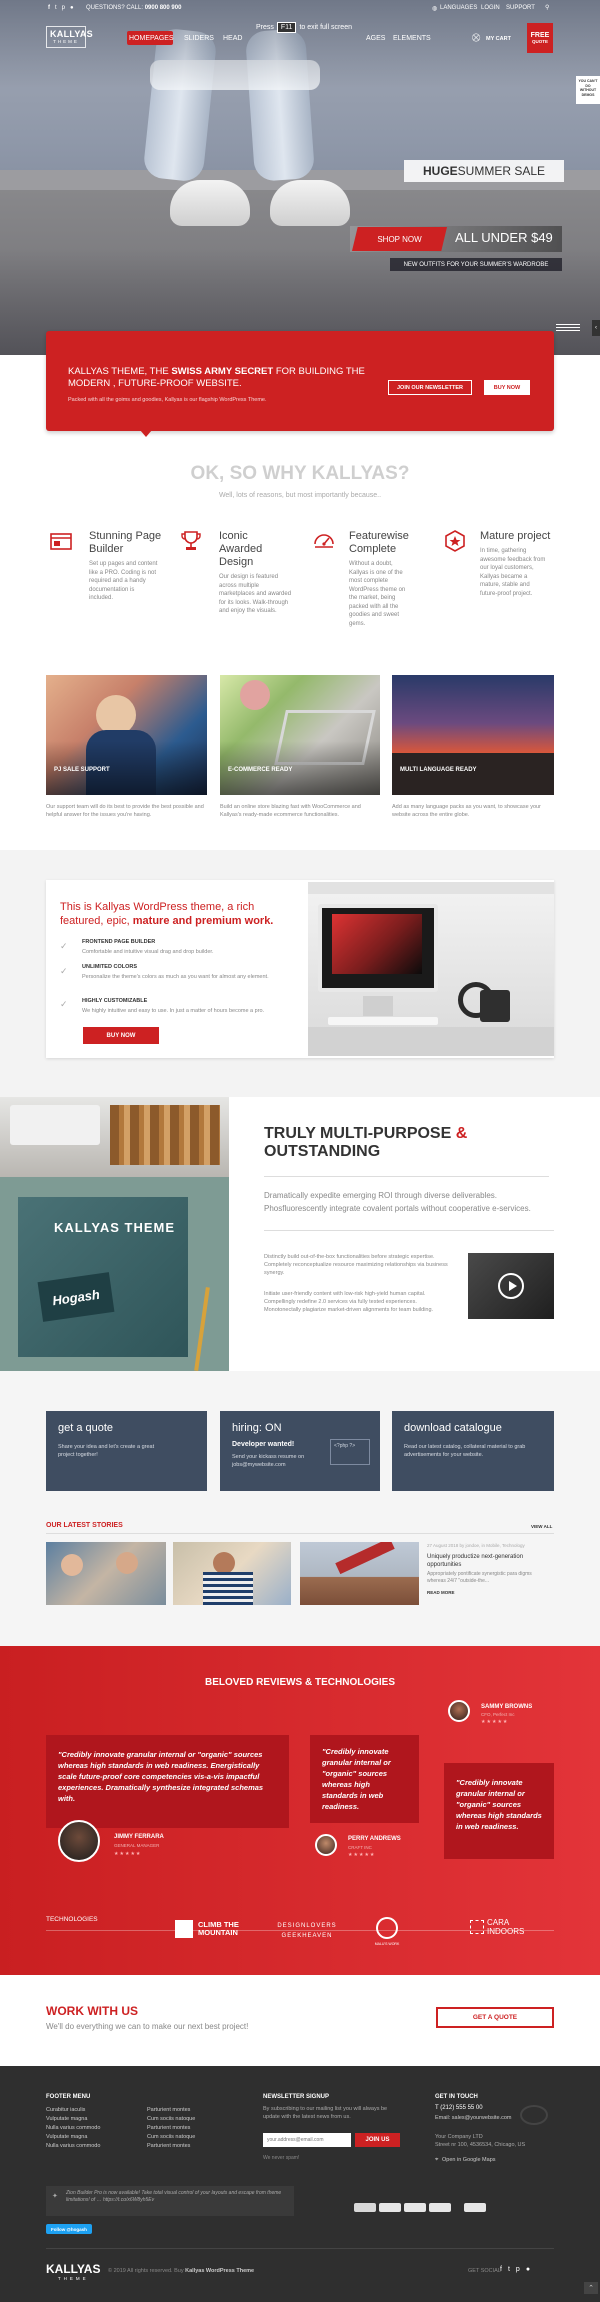  I want to click on chat-bubble-icon, so click(534, 2115).